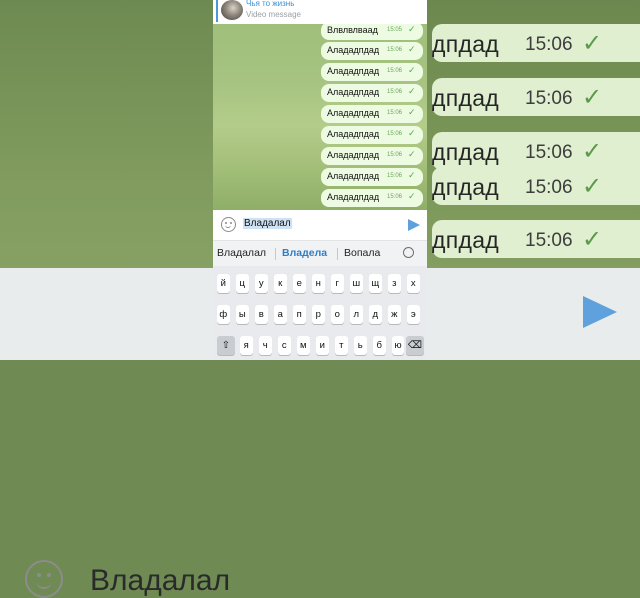  I want to click on key: с, so click(284, 345).